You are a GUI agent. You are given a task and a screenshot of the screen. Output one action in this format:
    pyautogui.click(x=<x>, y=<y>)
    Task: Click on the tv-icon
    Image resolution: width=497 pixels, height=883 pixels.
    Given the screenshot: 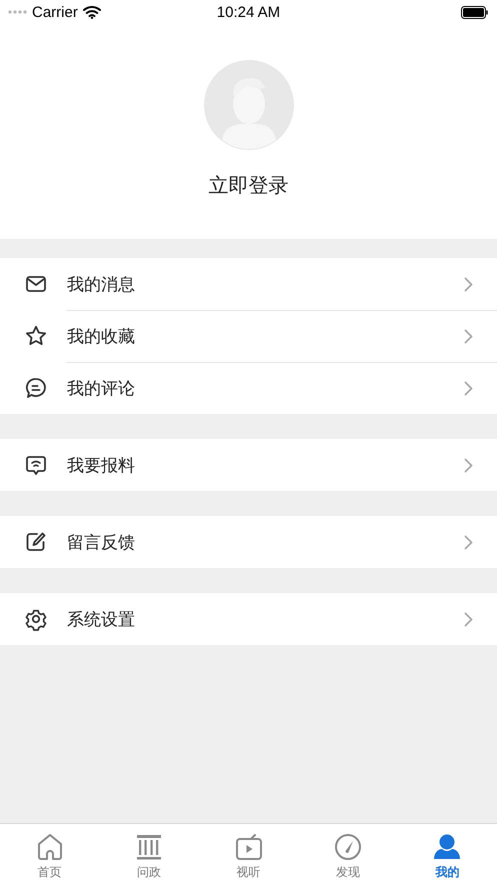 What is the action you would take?
    pyautogui.click(x=248, y=847)
    